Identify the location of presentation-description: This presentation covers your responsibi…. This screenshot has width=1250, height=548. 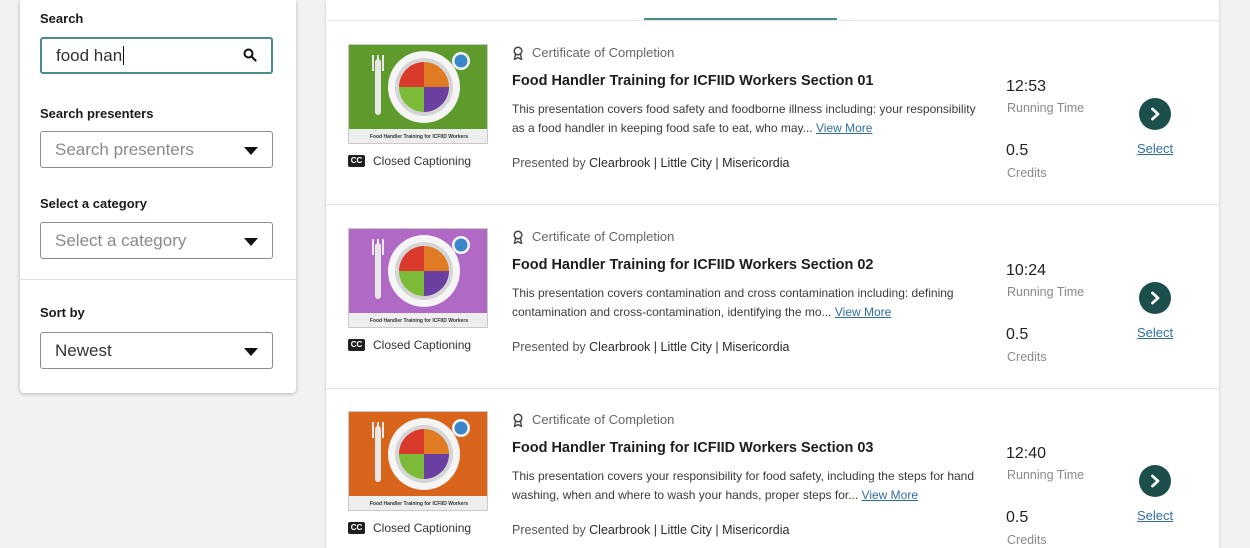
(749, 486).